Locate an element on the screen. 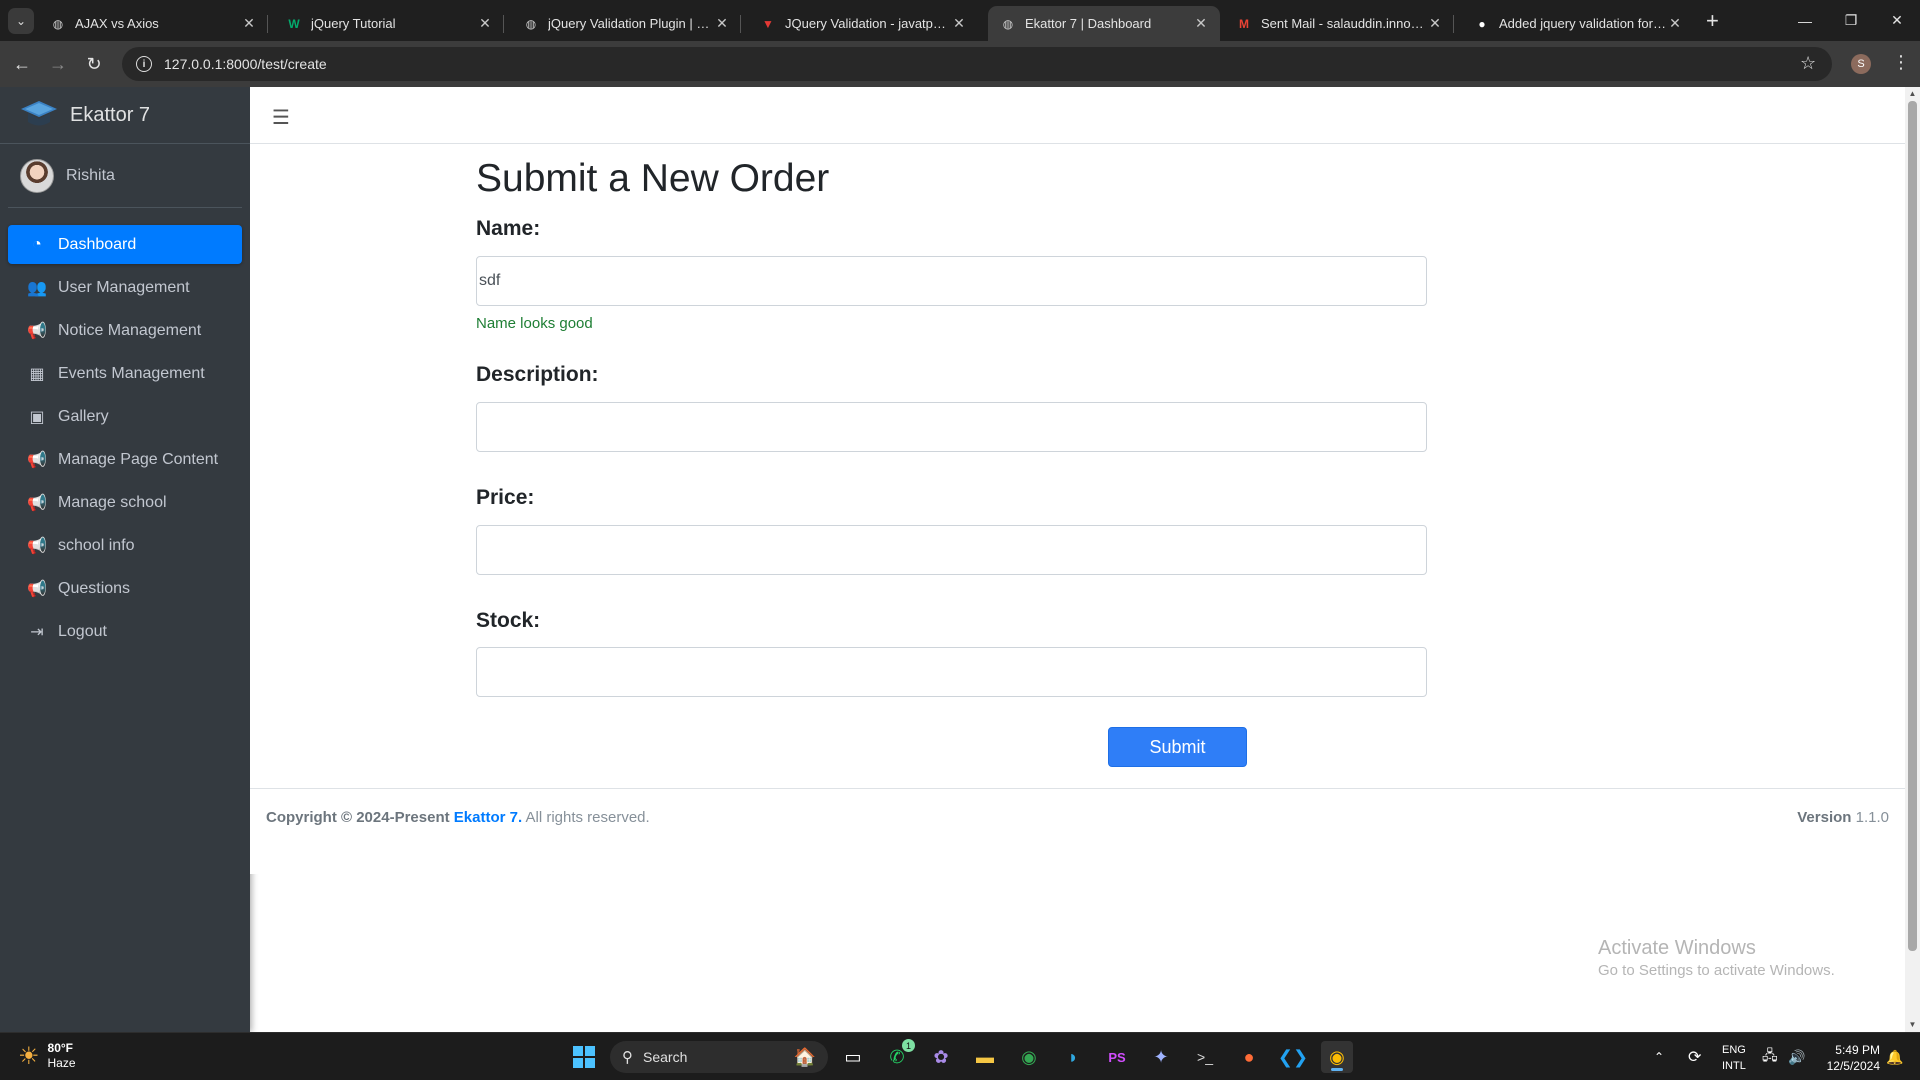  tab-github: ● Added jquery validation for nam ✕ is located at coordinates (1578, 23).